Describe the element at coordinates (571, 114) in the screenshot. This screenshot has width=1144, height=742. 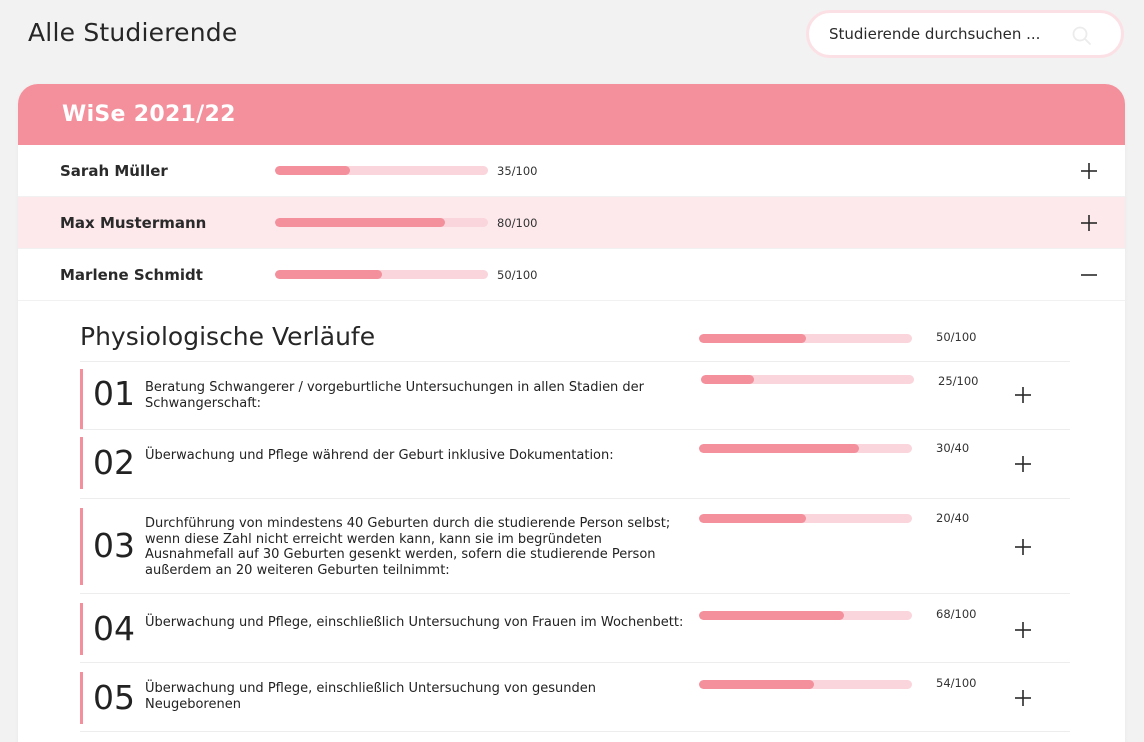
I see `semester-header: WiSe 2021/22` at that location.